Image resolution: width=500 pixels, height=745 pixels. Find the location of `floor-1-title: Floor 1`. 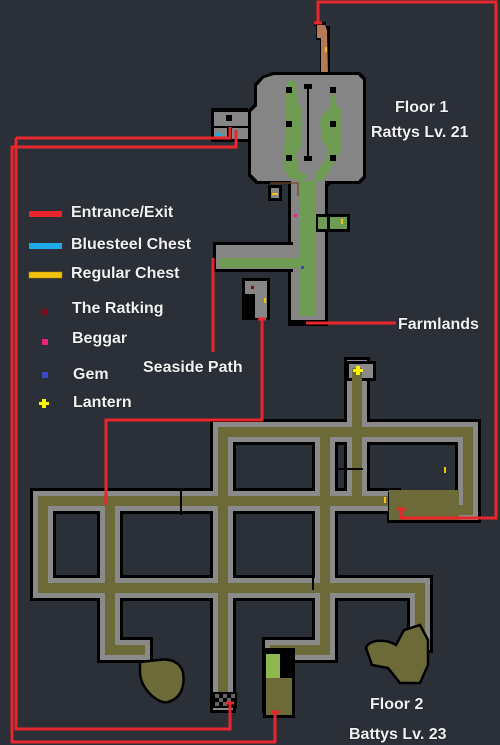

floor-1-title: Floor 1 is located at coordinates (422, 107).